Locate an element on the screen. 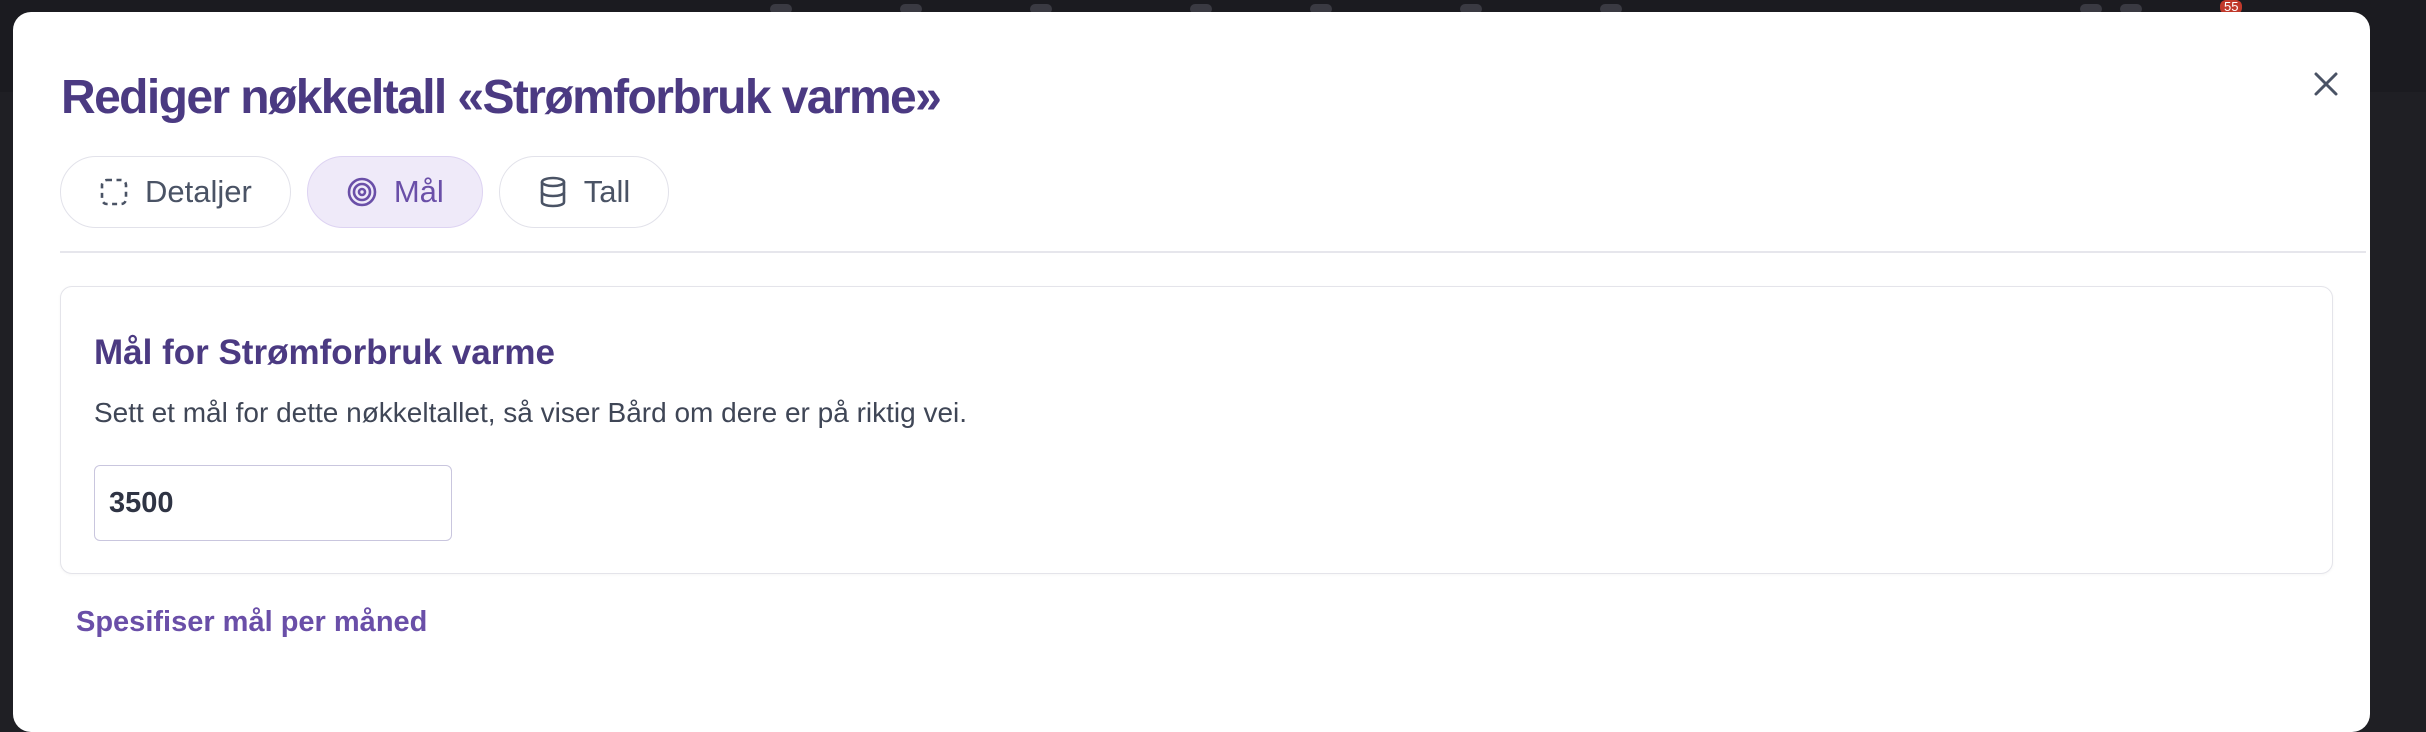 This screenshot has width=2426, height=732. tab-label: Tall is located at coordinates (607, 191).